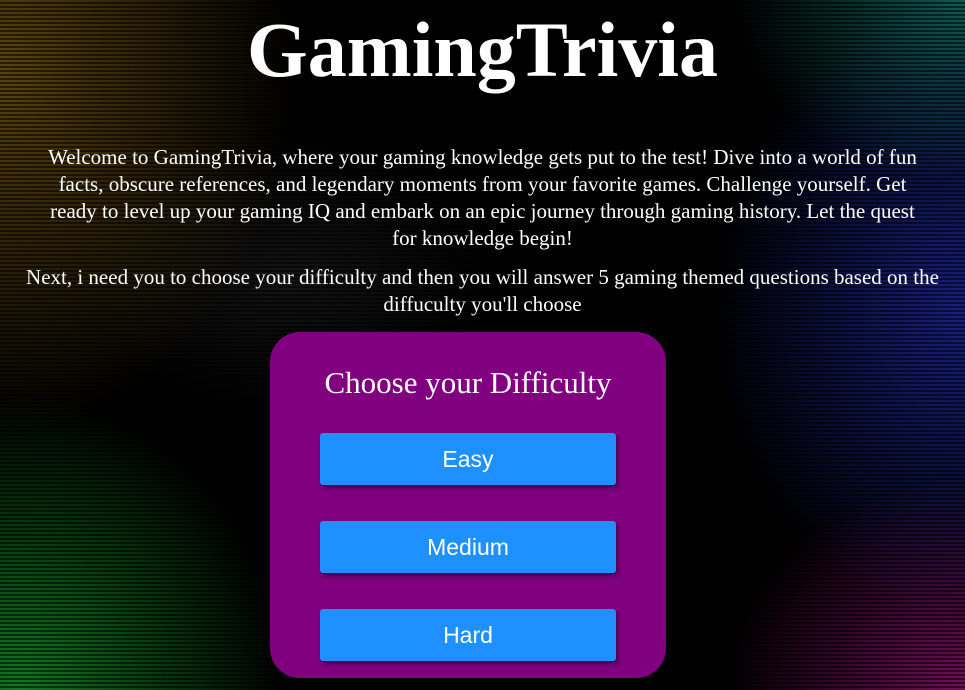 This screenshot has width=965, height=690. I want to click on site-title: GamingTrivia, so click(482, 49).